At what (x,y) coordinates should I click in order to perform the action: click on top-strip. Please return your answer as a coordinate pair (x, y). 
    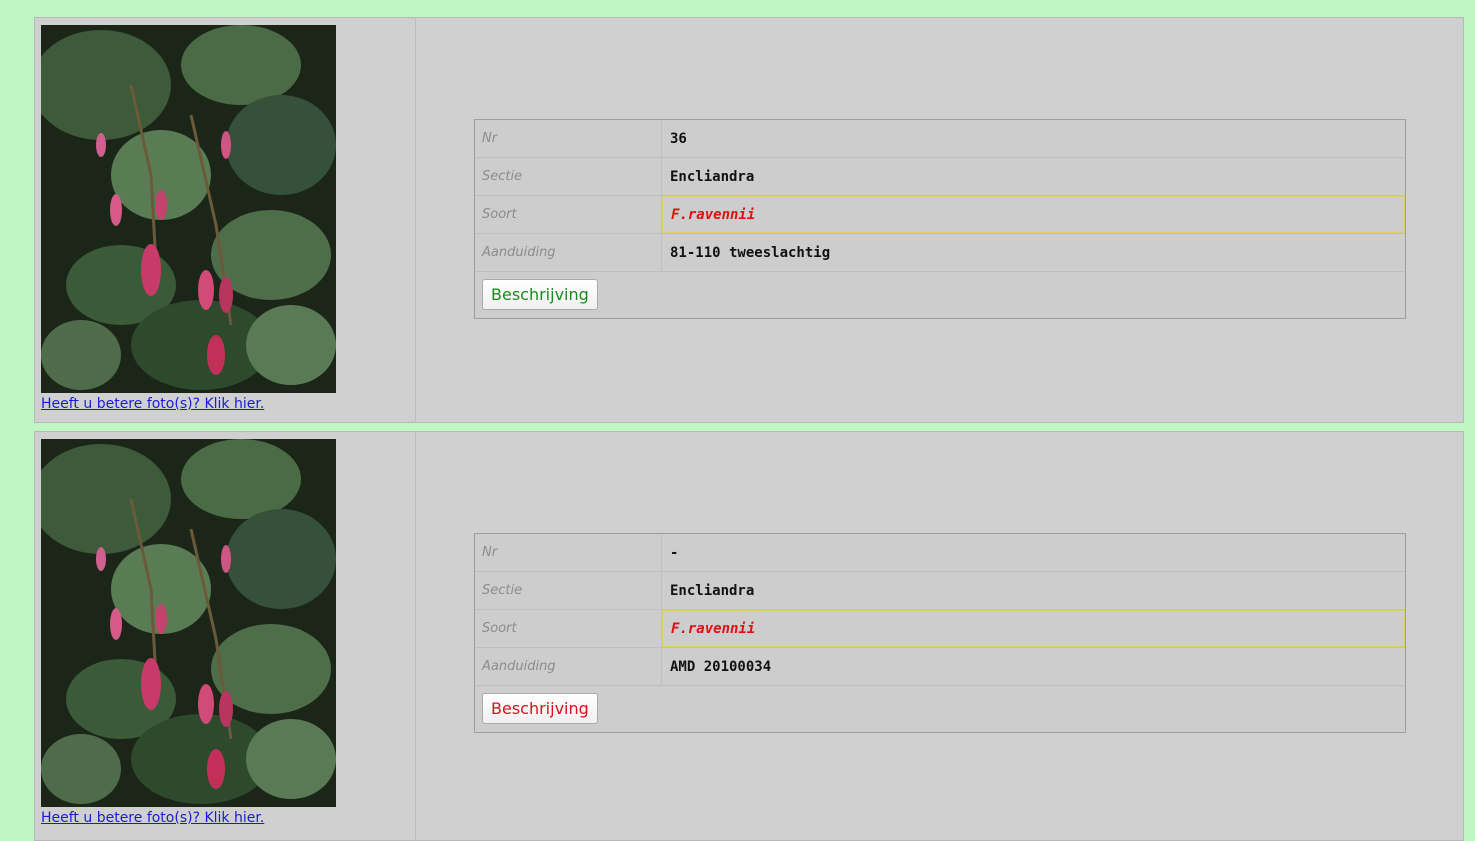
    Looking at the image, I should click on (737, 8).